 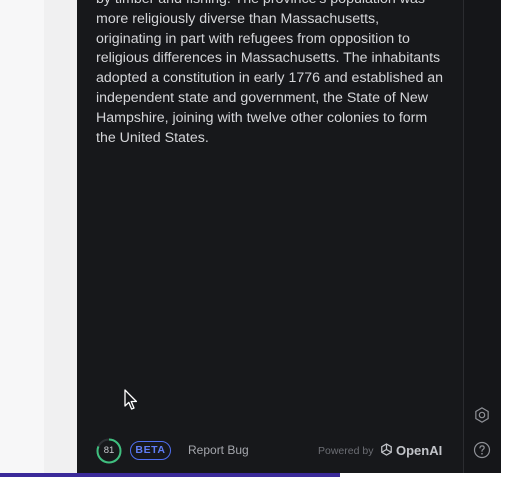 I want to click on page-background-left, so click(x=22, y=238).